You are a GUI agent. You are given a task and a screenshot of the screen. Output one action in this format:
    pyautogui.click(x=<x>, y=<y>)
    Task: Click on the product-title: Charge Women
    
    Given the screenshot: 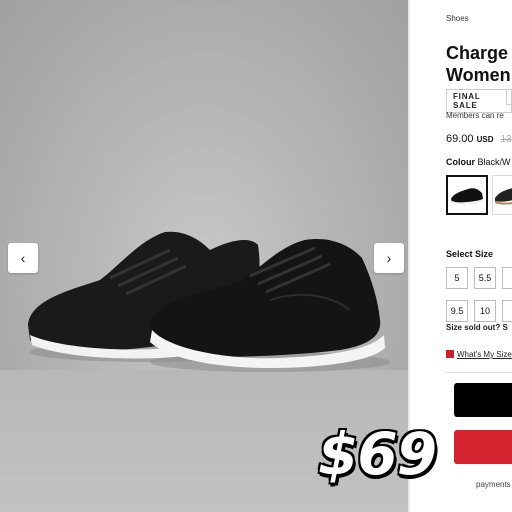 What is the action you would take?
    pyautogui.click(x=478, y=64)
    